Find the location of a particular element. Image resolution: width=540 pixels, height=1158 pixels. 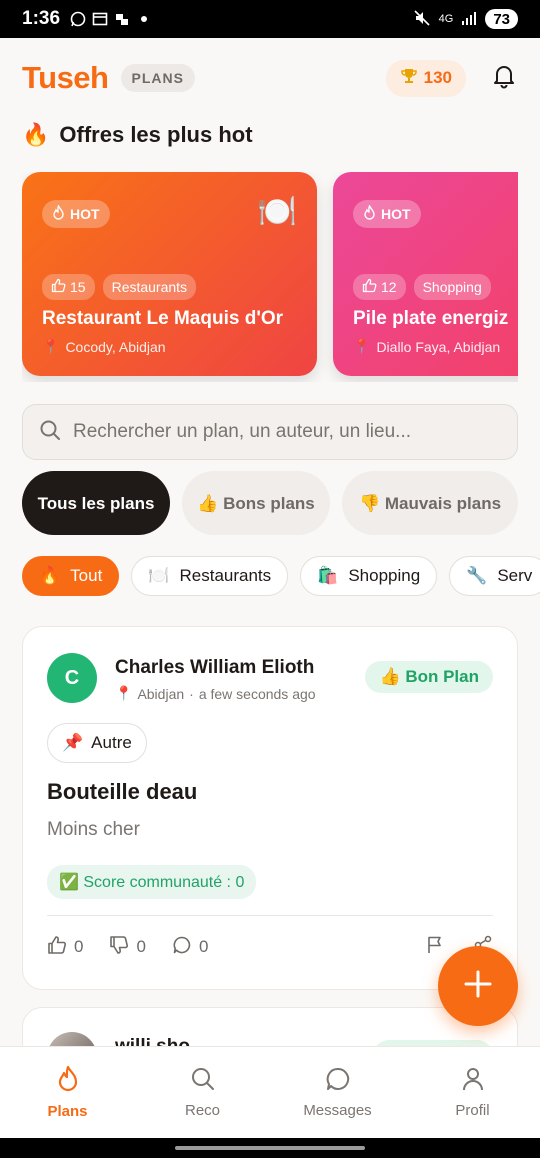

post-actions: 0 0 0 is located at coordinates (270, 947).